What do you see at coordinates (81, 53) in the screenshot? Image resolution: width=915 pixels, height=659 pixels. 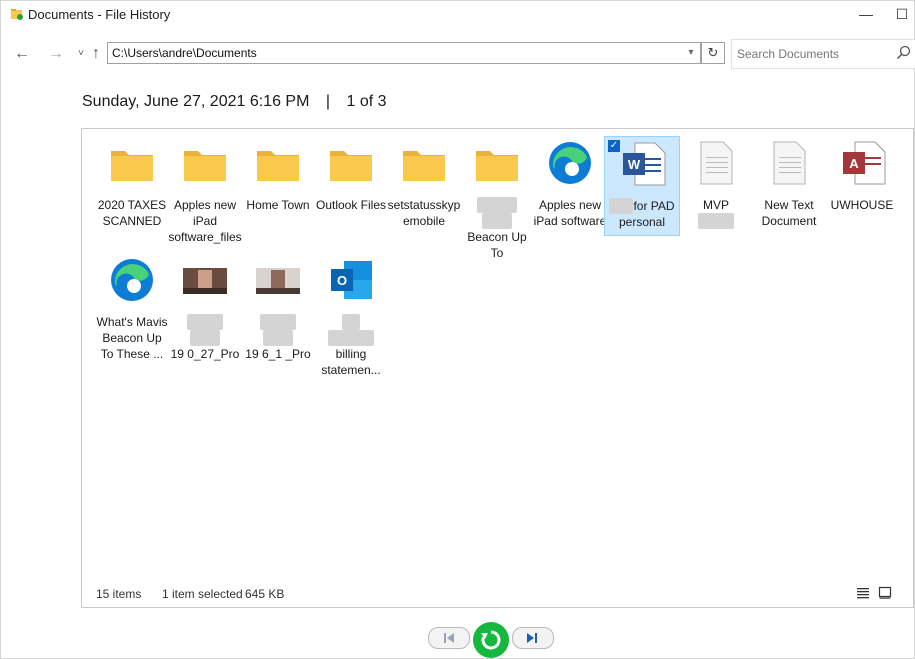 I see `chevron-down-icon: ˅` at bounding box center [81, 53].